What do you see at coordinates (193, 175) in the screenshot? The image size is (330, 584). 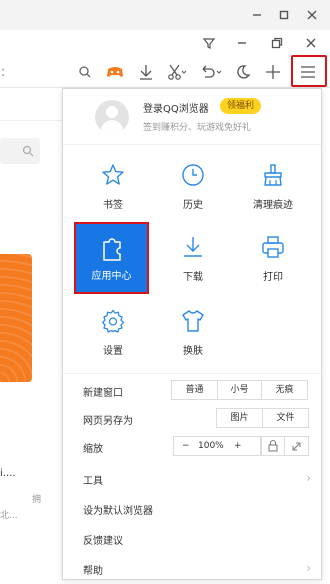 I see `clock-icon` at bounding box center [193, 175].